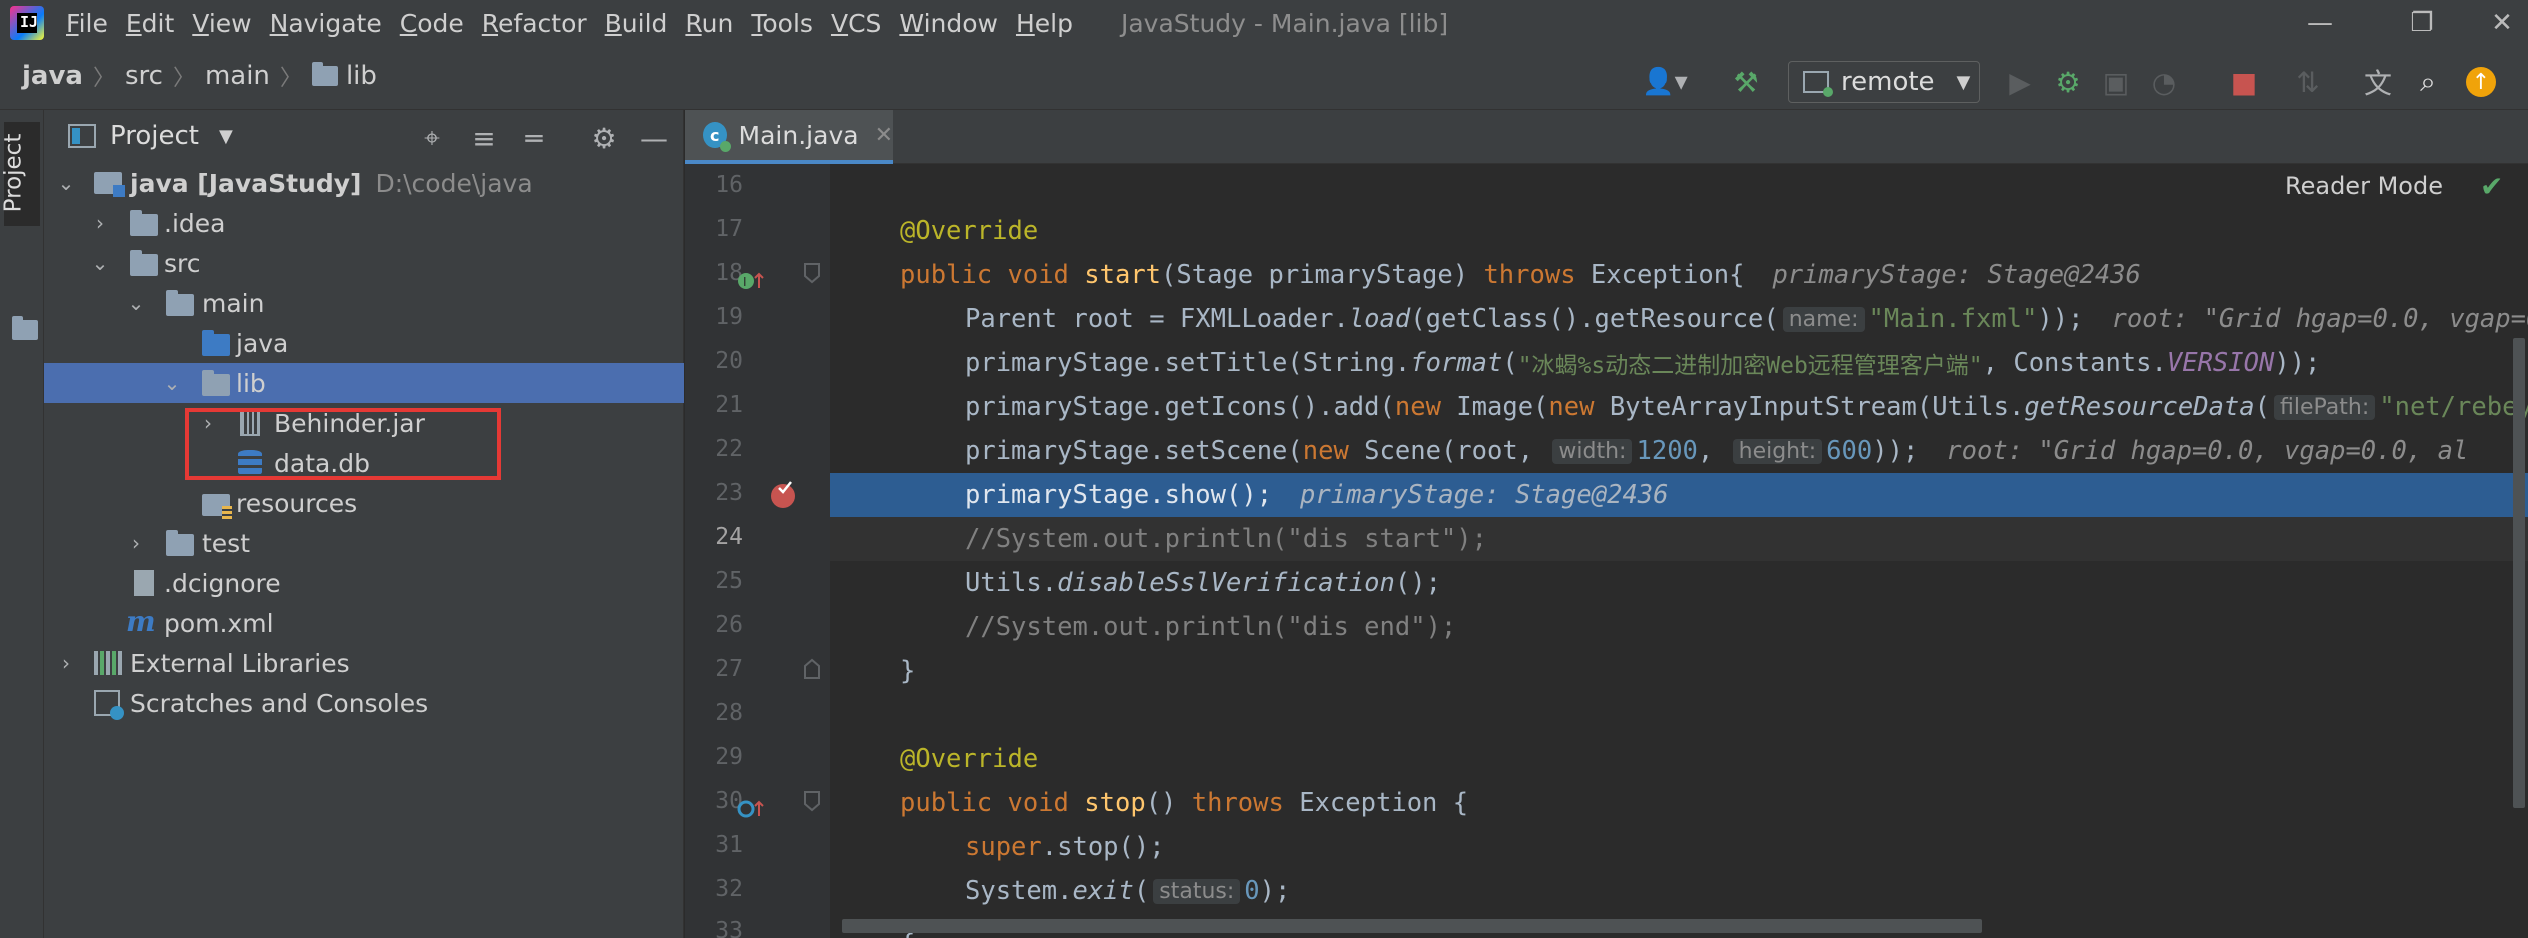 This screenshot has width=2528, height=938. Describe the element at coordinates (2244, 82) in the screenshot. I see `stop-icon: ■` at that location.